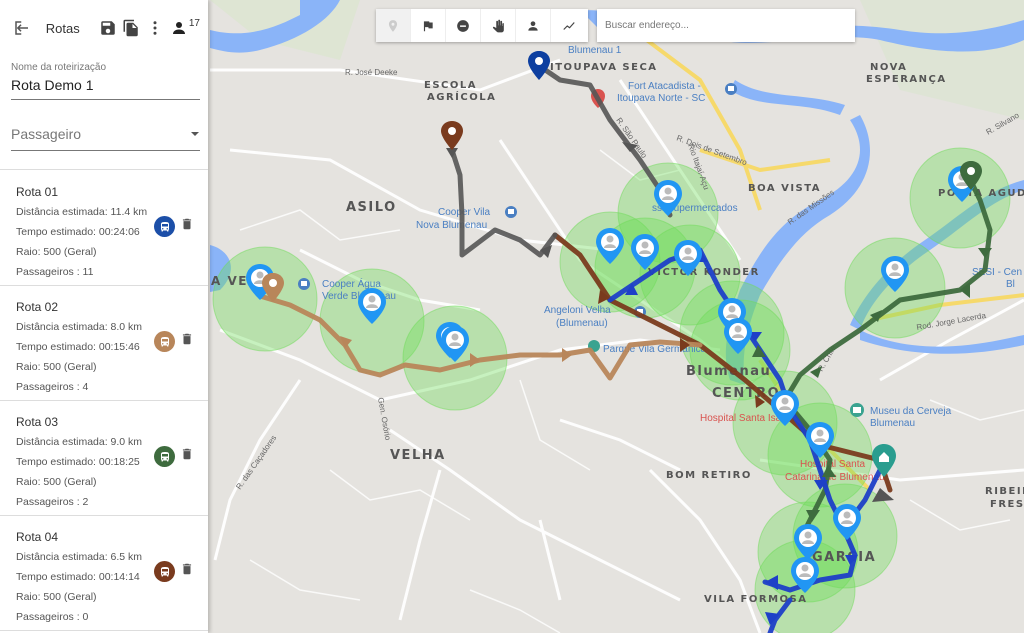 This screenshot has width=1024, height=633. I want to click on neighborhood-nova-2: ESPERANÇA, so click(906, 79).